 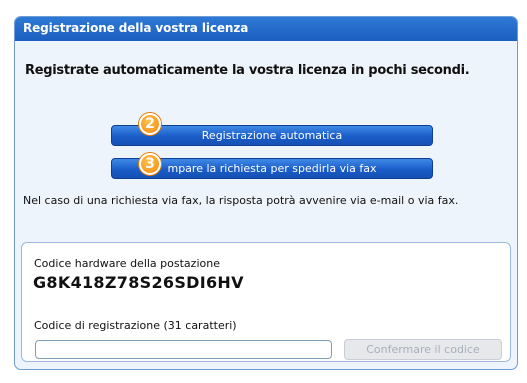 I want to click on registration-code-input, so click(x=183, y=349).